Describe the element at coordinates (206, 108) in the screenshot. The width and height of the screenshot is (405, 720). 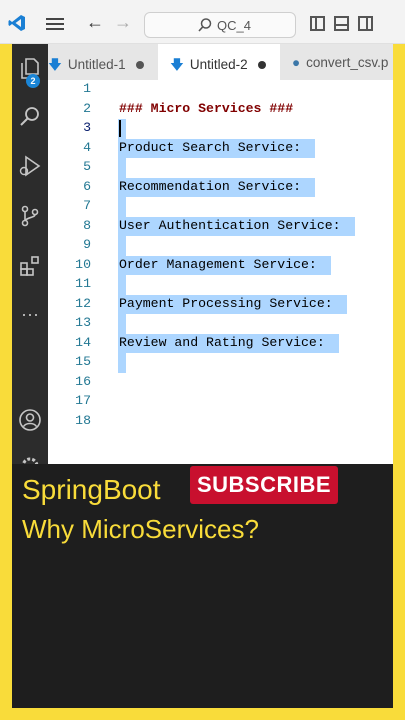
I see `line-text: ### Micro Services ###` at that location.